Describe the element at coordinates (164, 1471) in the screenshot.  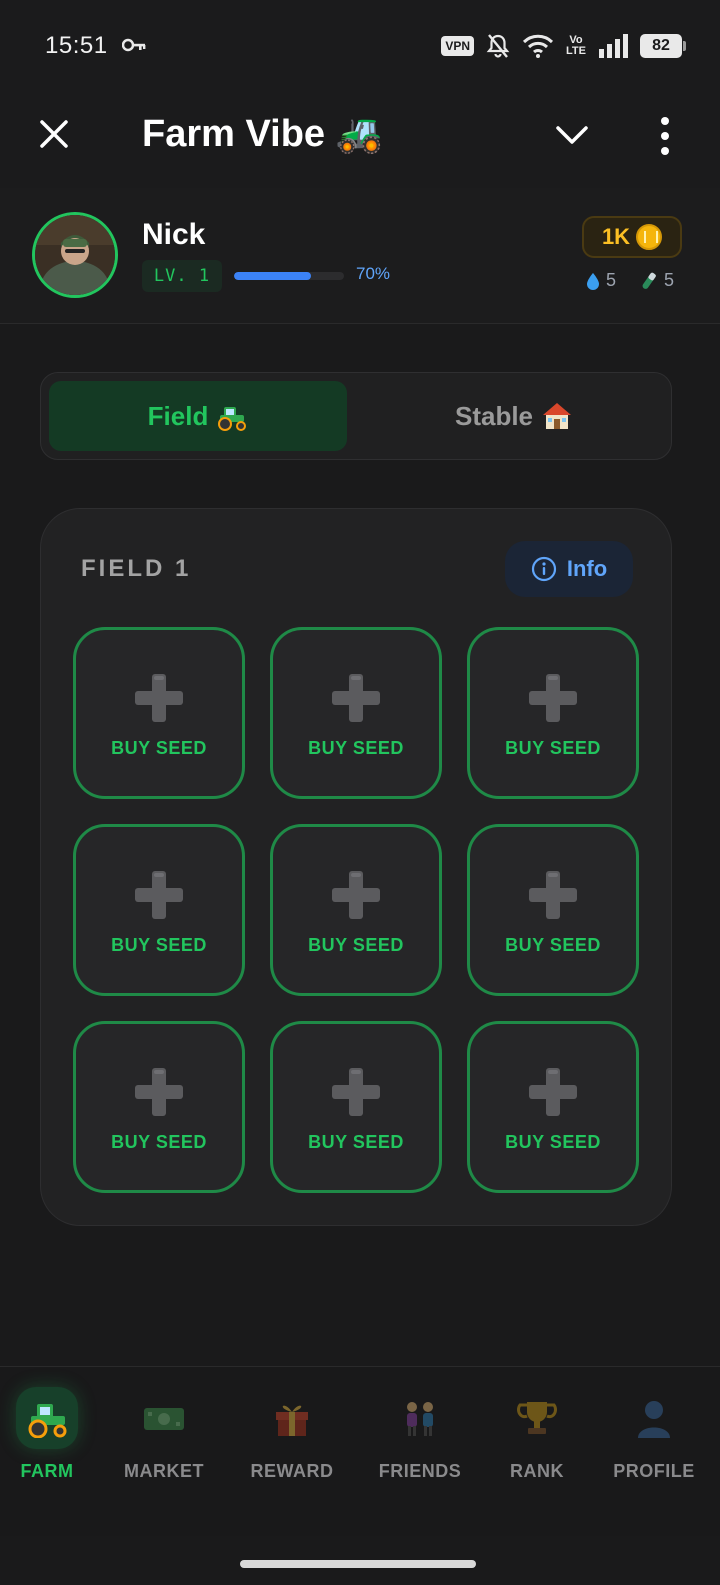
I see `nav-market-label: MARKET` at that location.